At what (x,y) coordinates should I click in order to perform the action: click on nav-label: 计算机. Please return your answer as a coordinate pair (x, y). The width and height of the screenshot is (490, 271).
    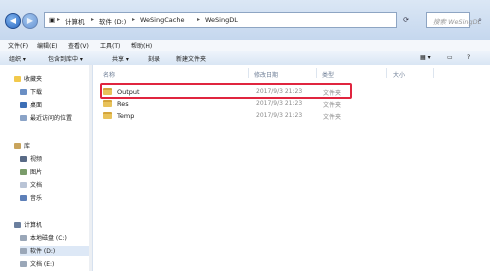
    Looking at the image, I should click on (33, 225).